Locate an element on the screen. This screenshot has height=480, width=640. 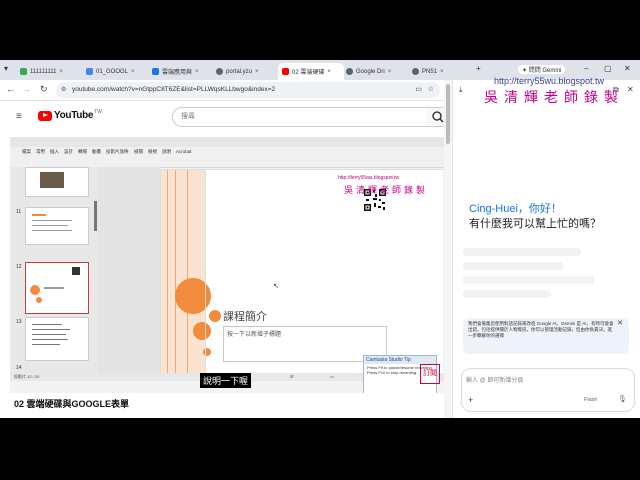
reload-icon: ↻ is located at coordinates (44, 89).